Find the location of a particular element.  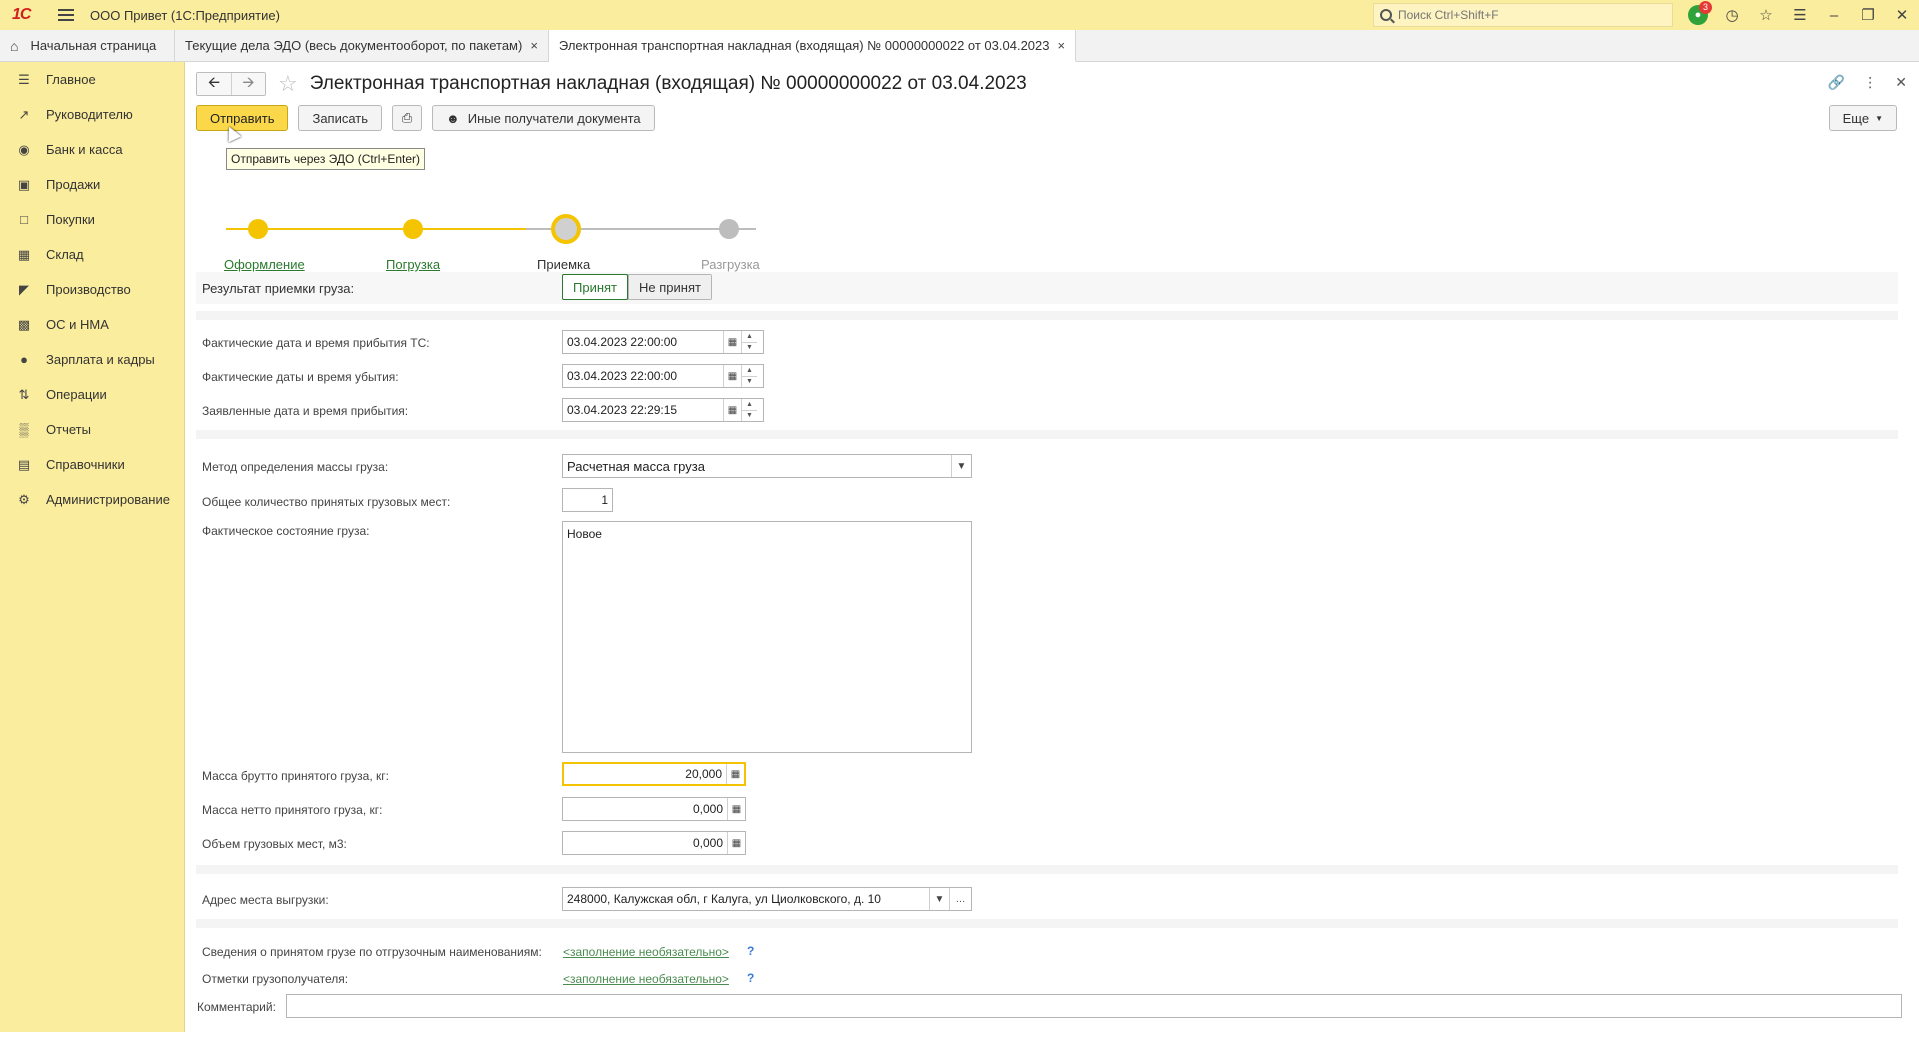

close-form-icon: ✕ is located at coordinates (1901, 82).